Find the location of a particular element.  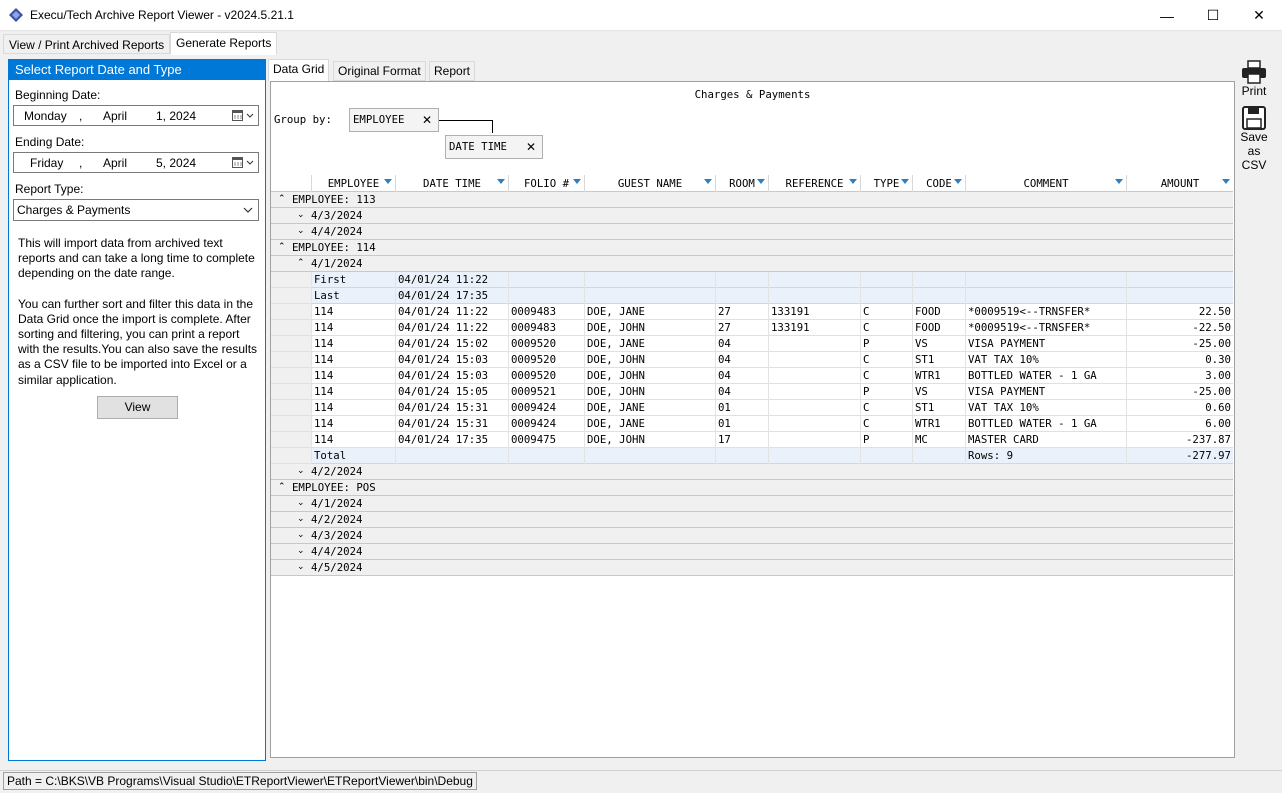

column-header: DATE TIME is located at coordinates (451, 183).